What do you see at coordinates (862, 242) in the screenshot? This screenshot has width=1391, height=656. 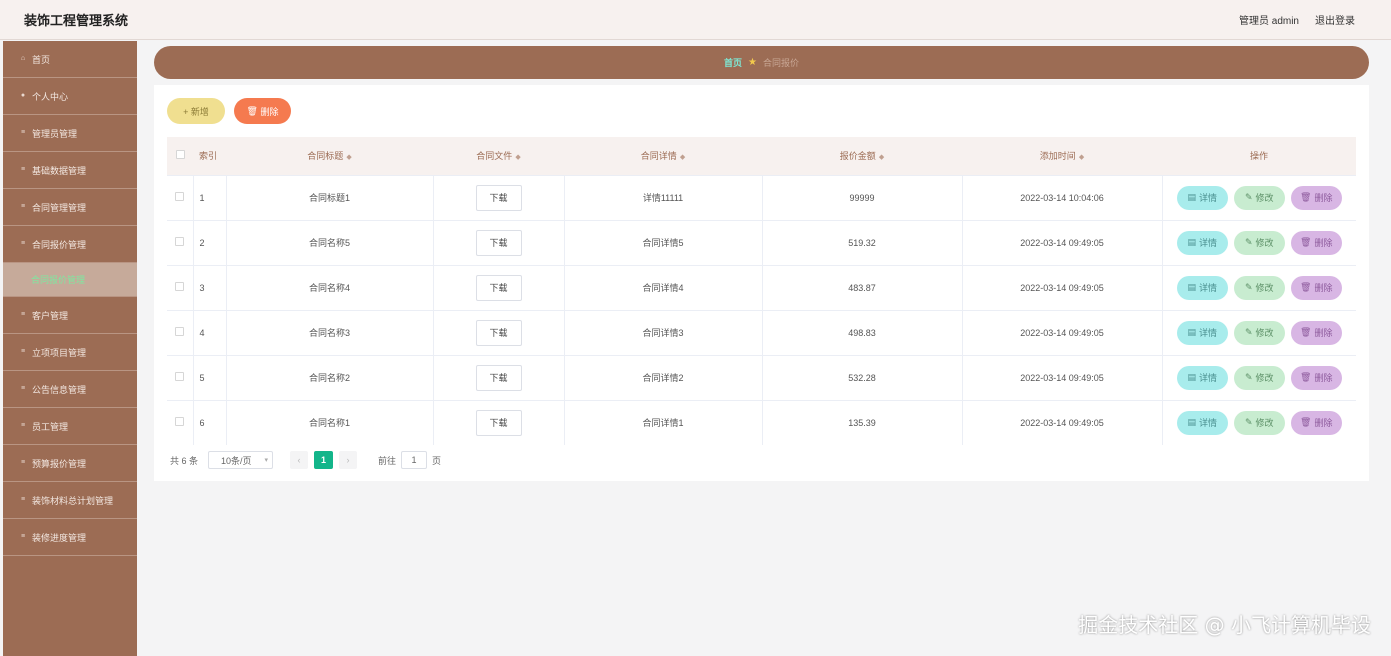 I see `row-amount: 519.32` at bounding box center [862, 242].